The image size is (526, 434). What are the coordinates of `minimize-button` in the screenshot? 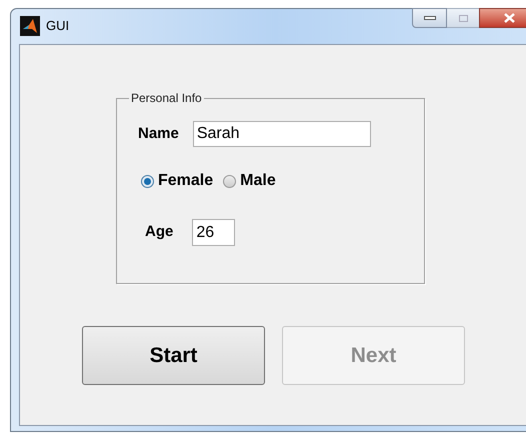 It's located at (429, 18).